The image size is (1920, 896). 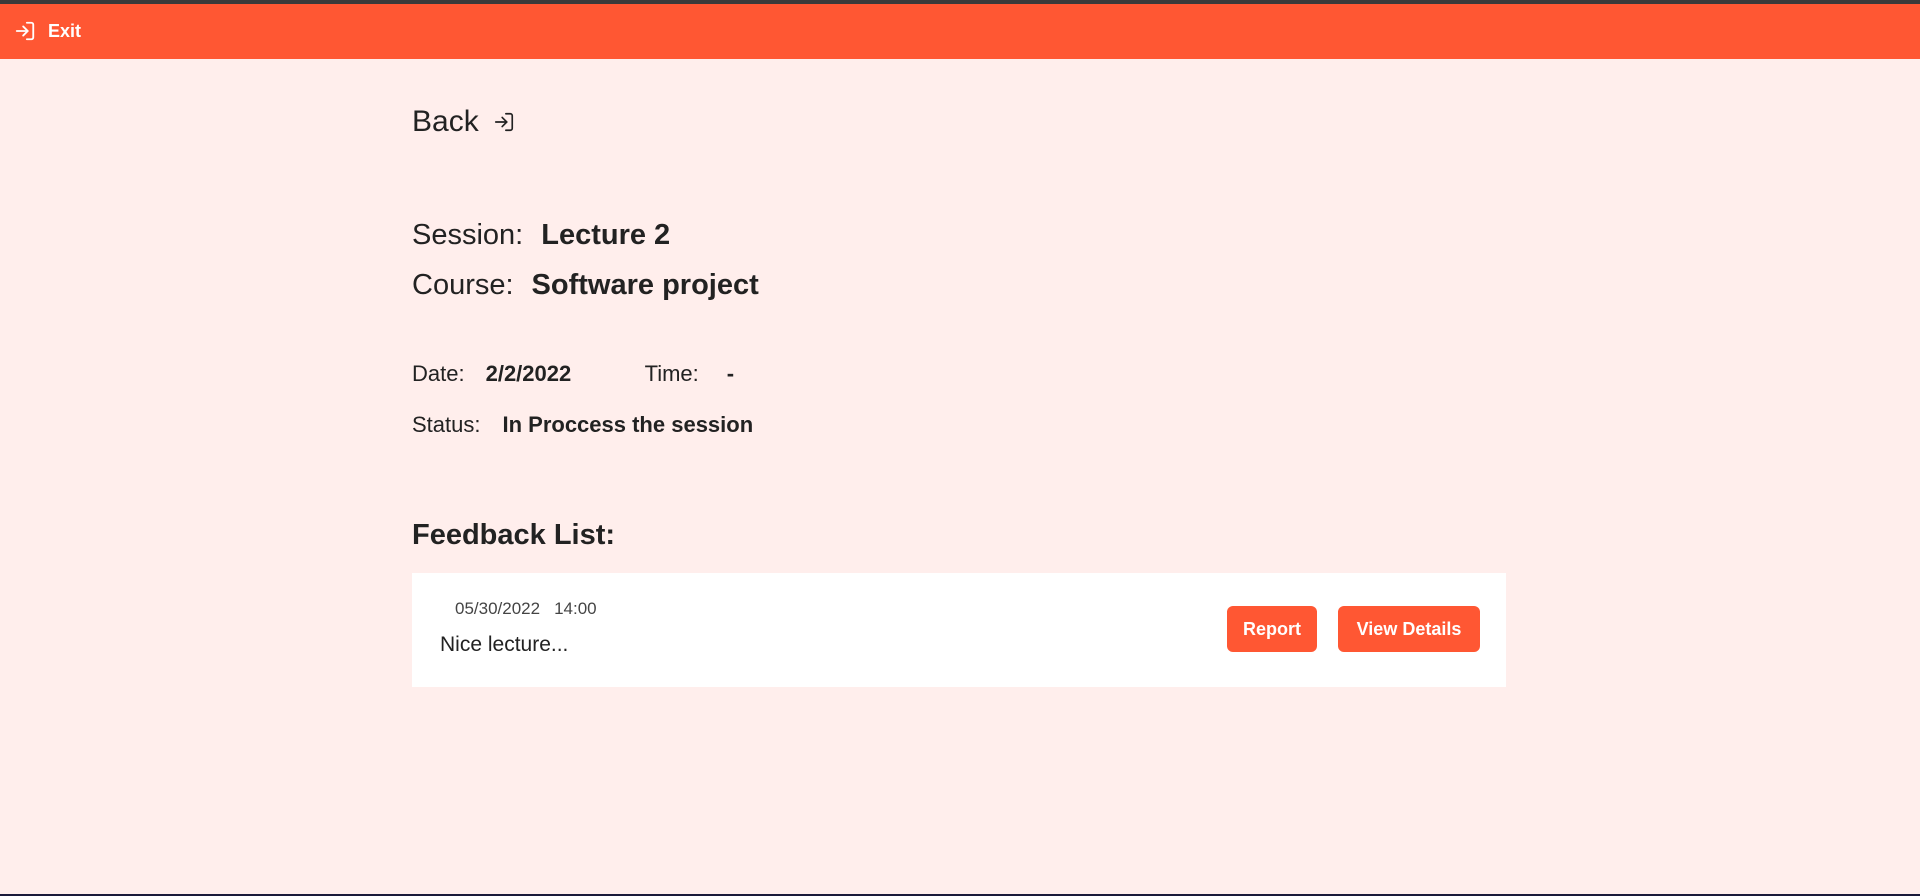 I want to click on date-time-row: Date: 2/2/2022 Time: -, so click(x=573, y=374).